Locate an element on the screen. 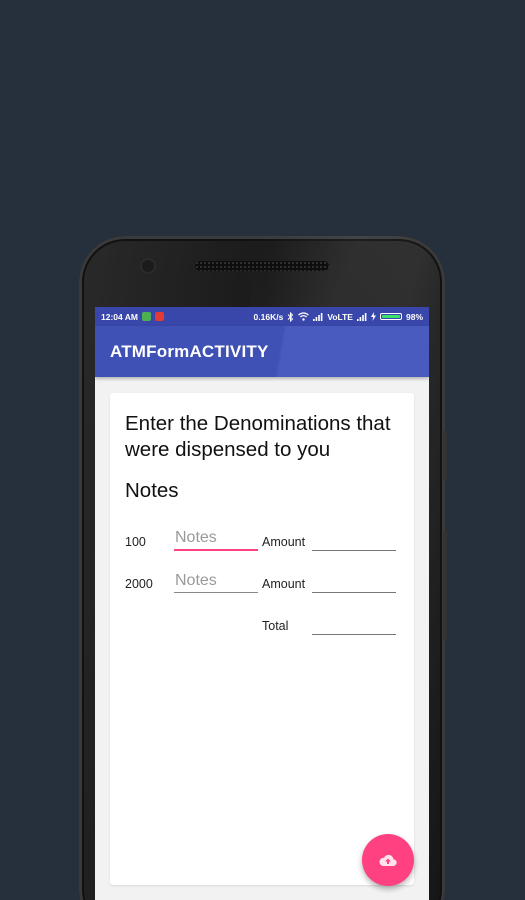  denomination-row-100: 100 Amount is located at coordinates (262, 540).